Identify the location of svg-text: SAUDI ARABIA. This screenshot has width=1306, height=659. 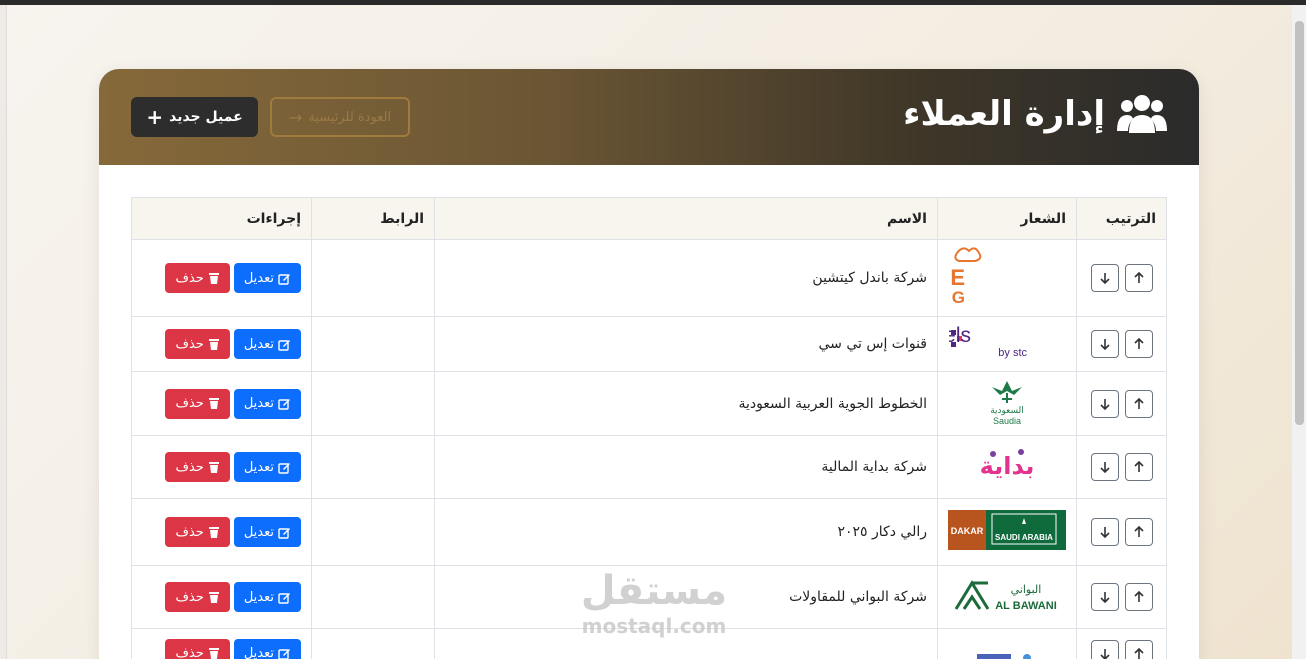
(1024, 537).